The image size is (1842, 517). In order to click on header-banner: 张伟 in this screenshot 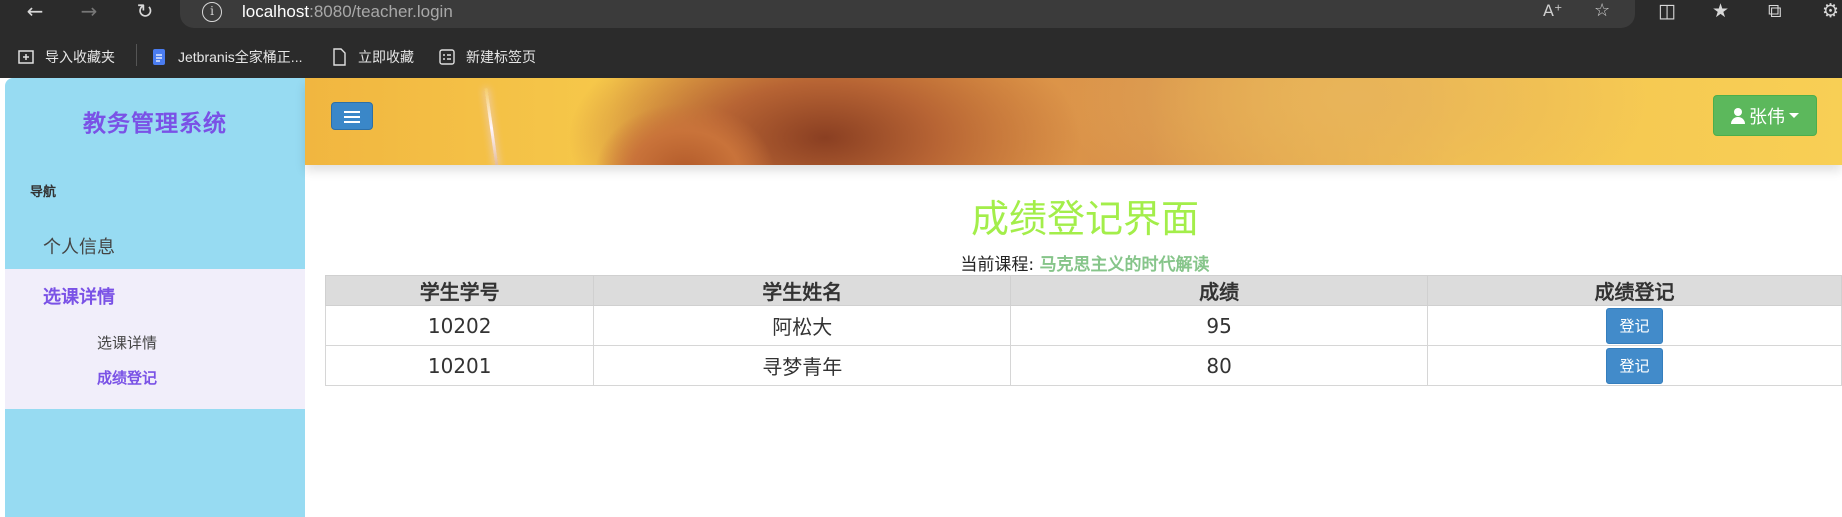, I will do `click(1073, 121)`.